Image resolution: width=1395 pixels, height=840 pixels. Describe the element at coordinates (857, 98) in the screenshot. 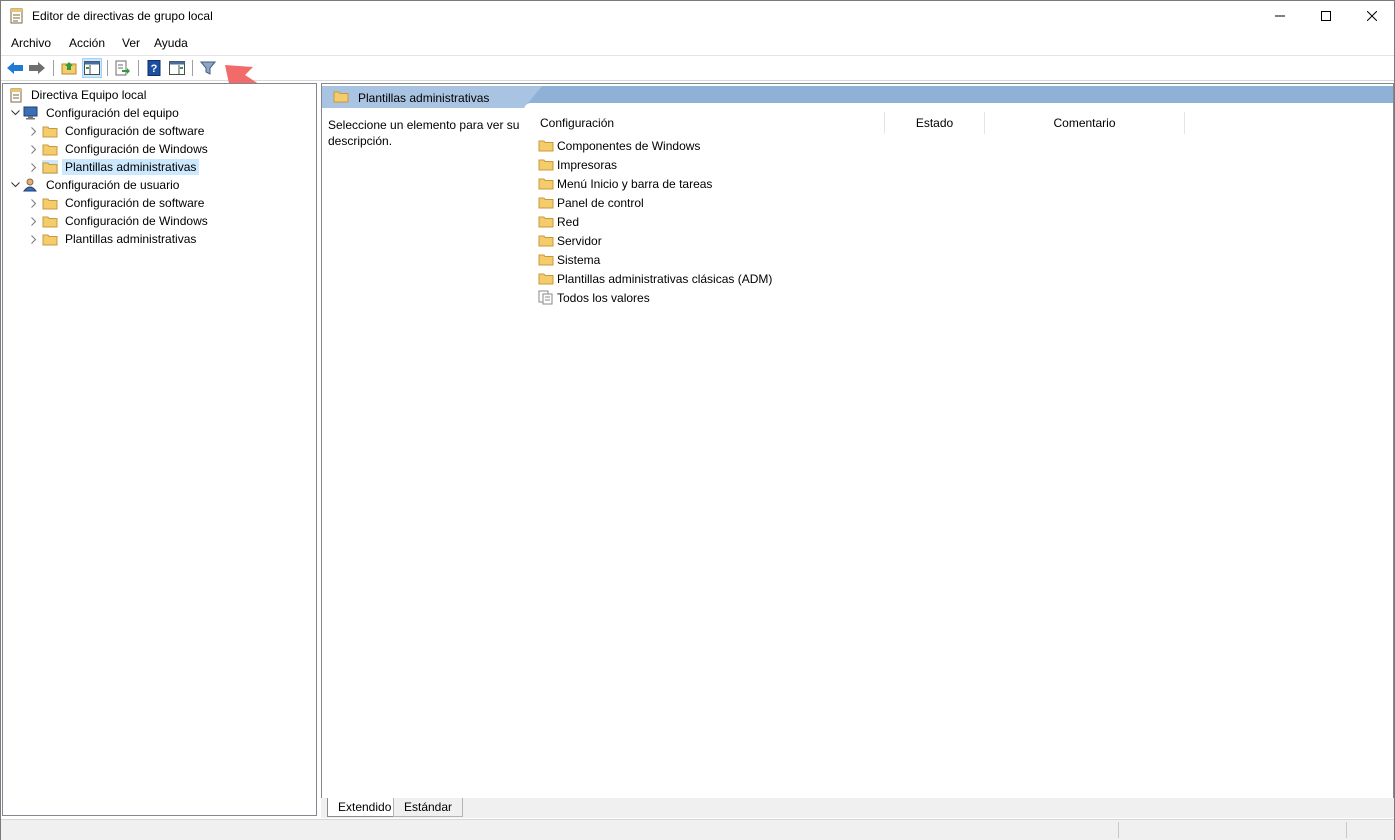

I see `content-header: Plantillas administrativas` at that location.